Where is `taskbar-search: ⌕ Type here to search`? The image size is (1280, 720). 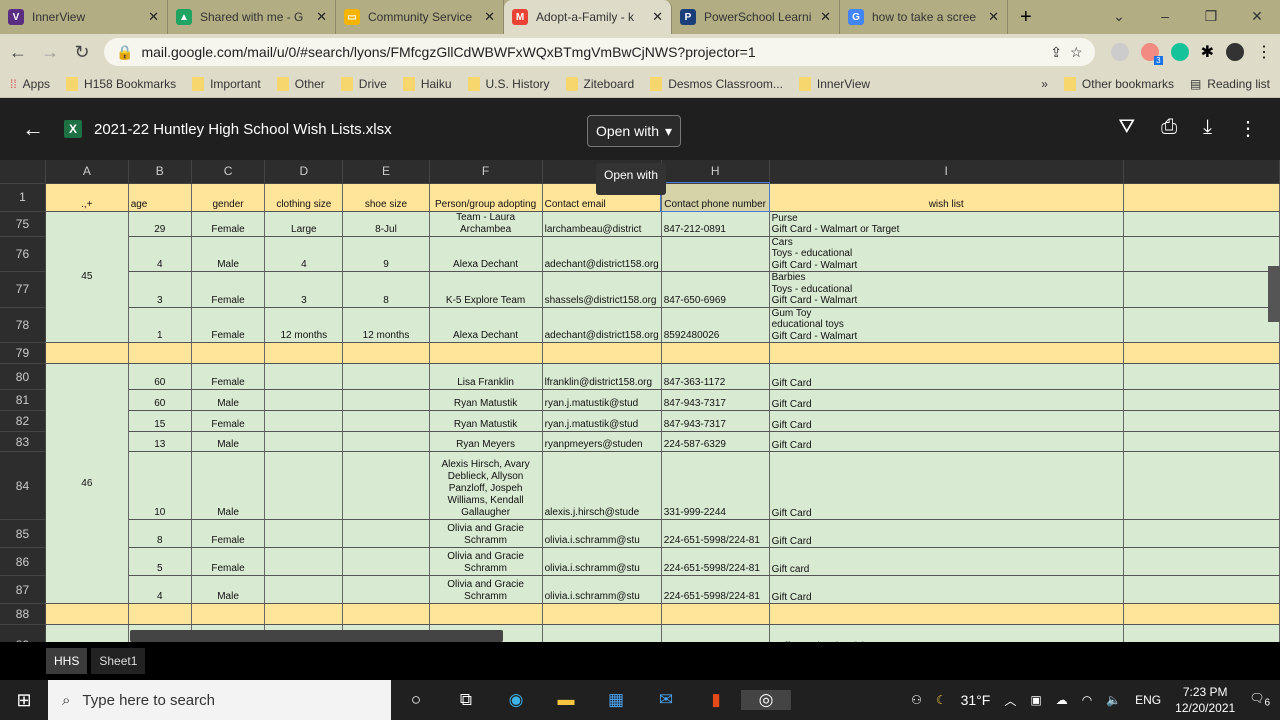
taskbar-search: ⌕ Type here to search is located at coordinates (219, 700).